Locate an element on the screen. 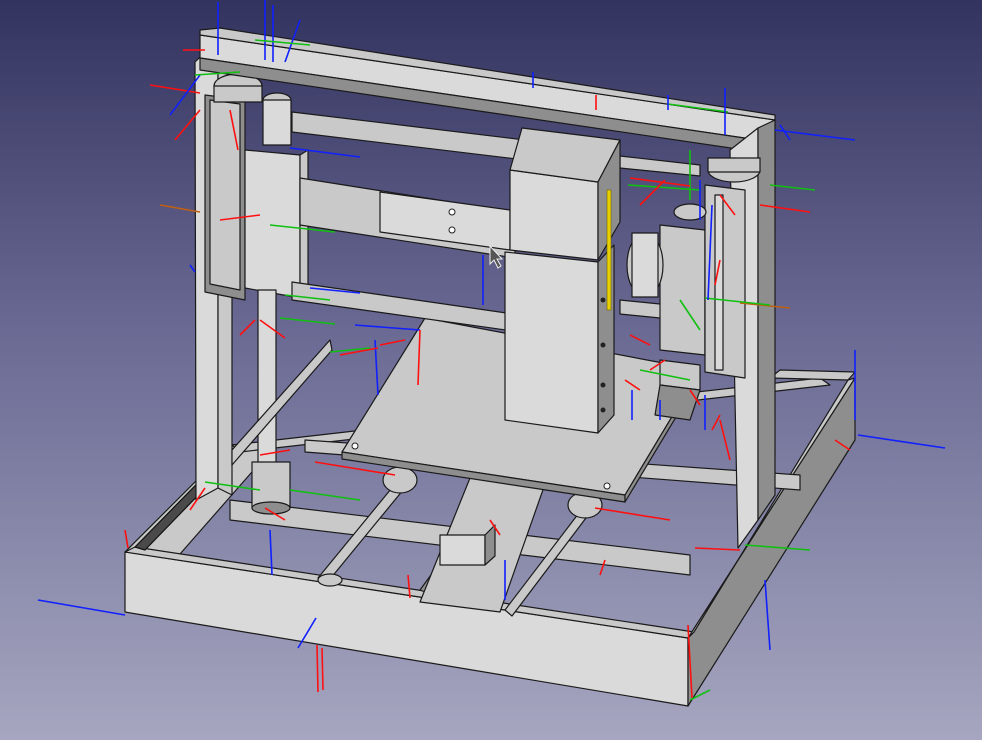 This screenshot has width=982, height=740. x-motor-body is located at coordinates (645, 265).